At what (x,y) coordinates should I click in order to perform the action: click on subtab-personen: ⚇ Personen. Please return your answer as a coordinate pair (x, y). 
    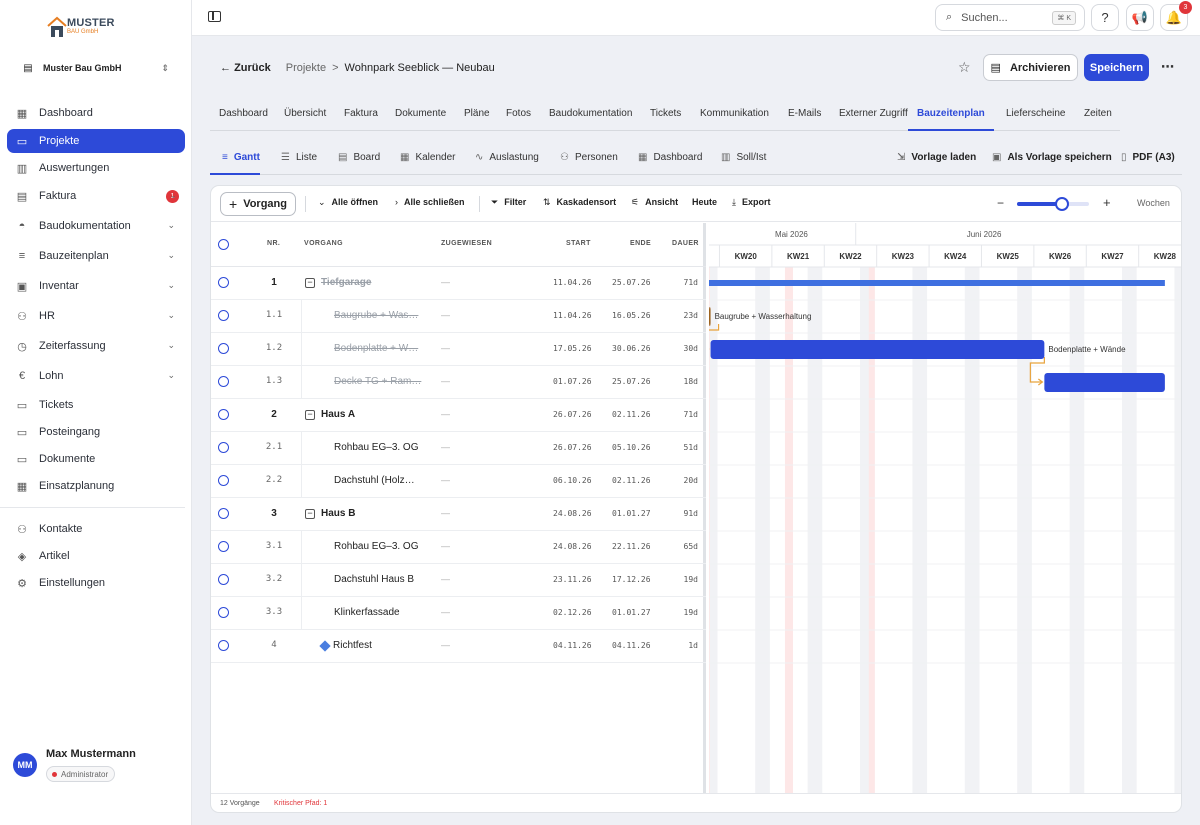
    Looking at the image, I should click on (589, 159).